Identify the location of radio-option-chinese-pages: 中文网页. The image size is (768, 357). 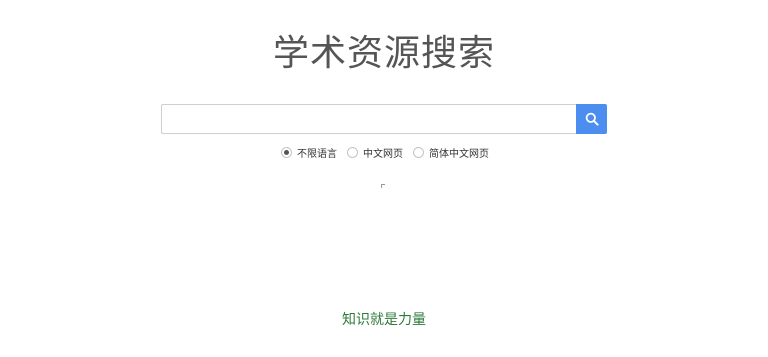
(375, 152).